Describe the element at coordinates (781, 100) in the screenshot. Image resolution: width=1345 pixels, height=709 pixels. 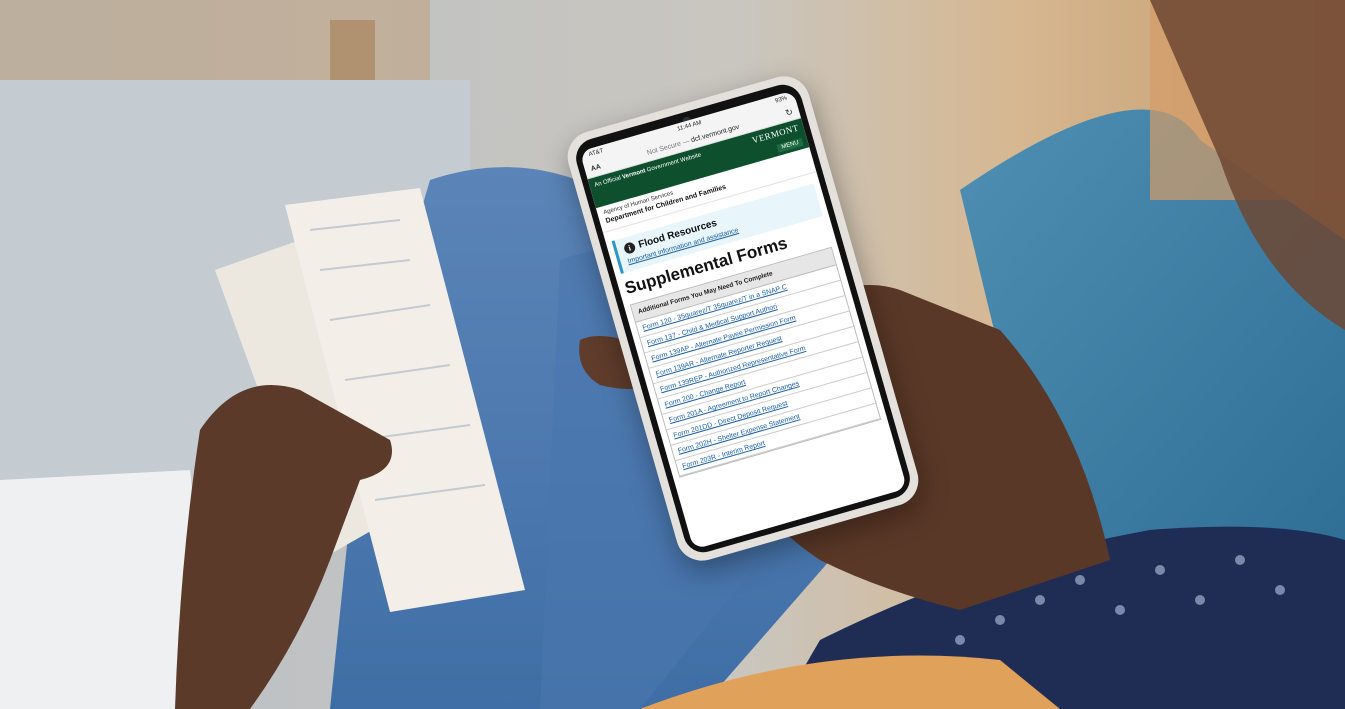
I see `battery-label: 93%` at that location.